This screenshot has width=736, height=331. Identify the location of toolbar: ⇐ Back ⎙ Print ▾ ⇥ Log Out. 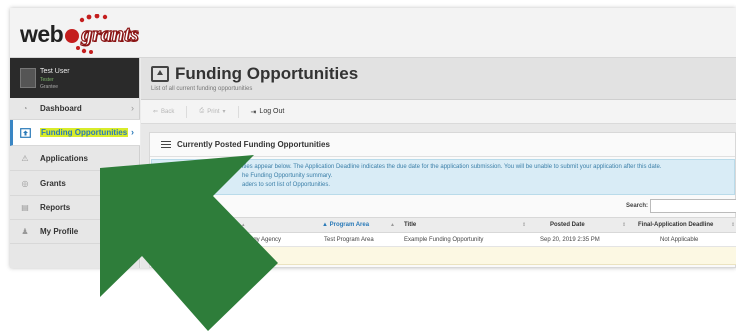
(438, 112).